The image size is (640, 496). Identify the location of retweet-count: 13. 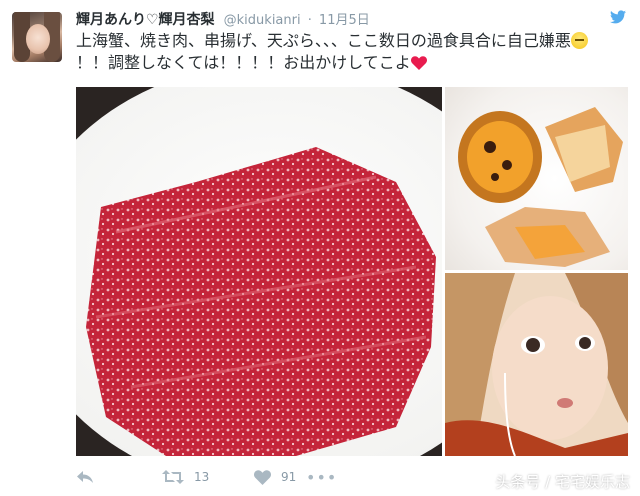
(202, 477).